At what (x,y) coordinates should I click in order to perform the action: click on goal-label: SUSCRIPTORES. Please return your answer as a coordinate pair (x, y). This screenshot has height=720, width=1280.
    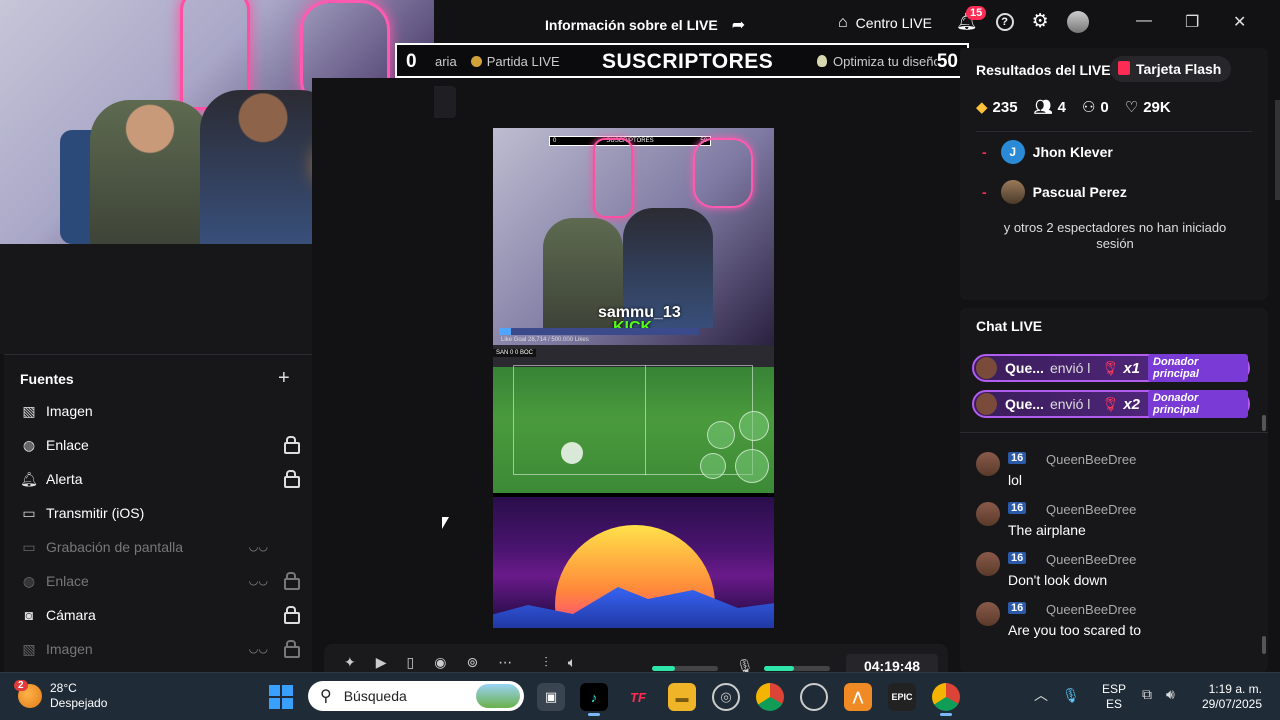
    Looking at the image, I should click on (688, 61).